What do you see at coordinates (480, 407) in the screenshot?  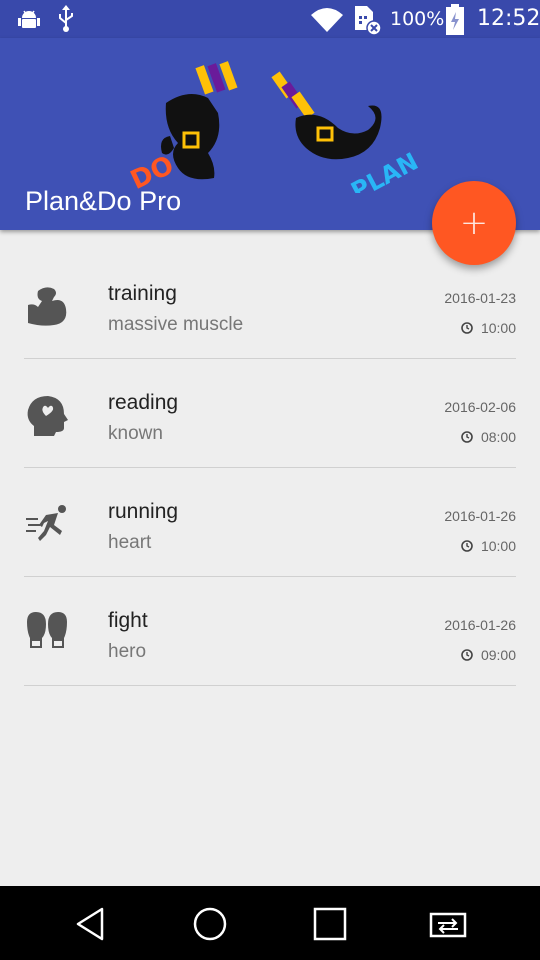 I see `task-date: 2016-02-06` at bounding box center [480, 407].